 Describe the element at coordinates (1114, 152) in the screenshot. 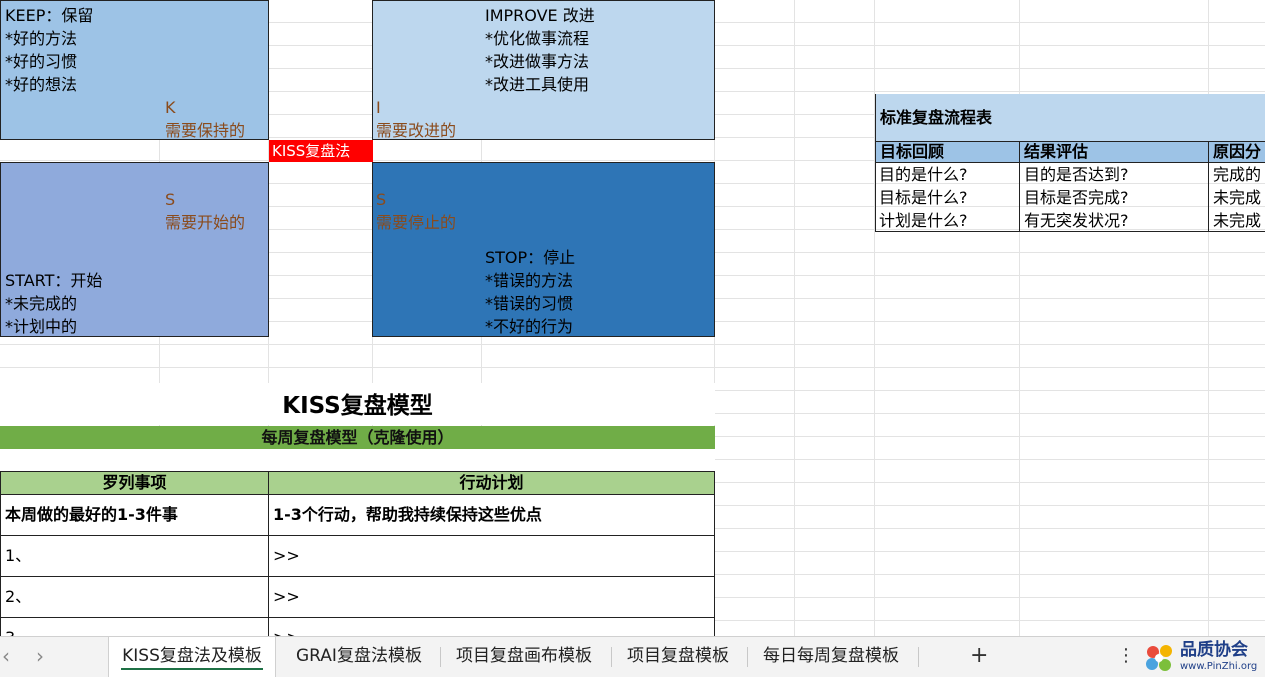

I see `review-header-result: 结果评估` at that location.